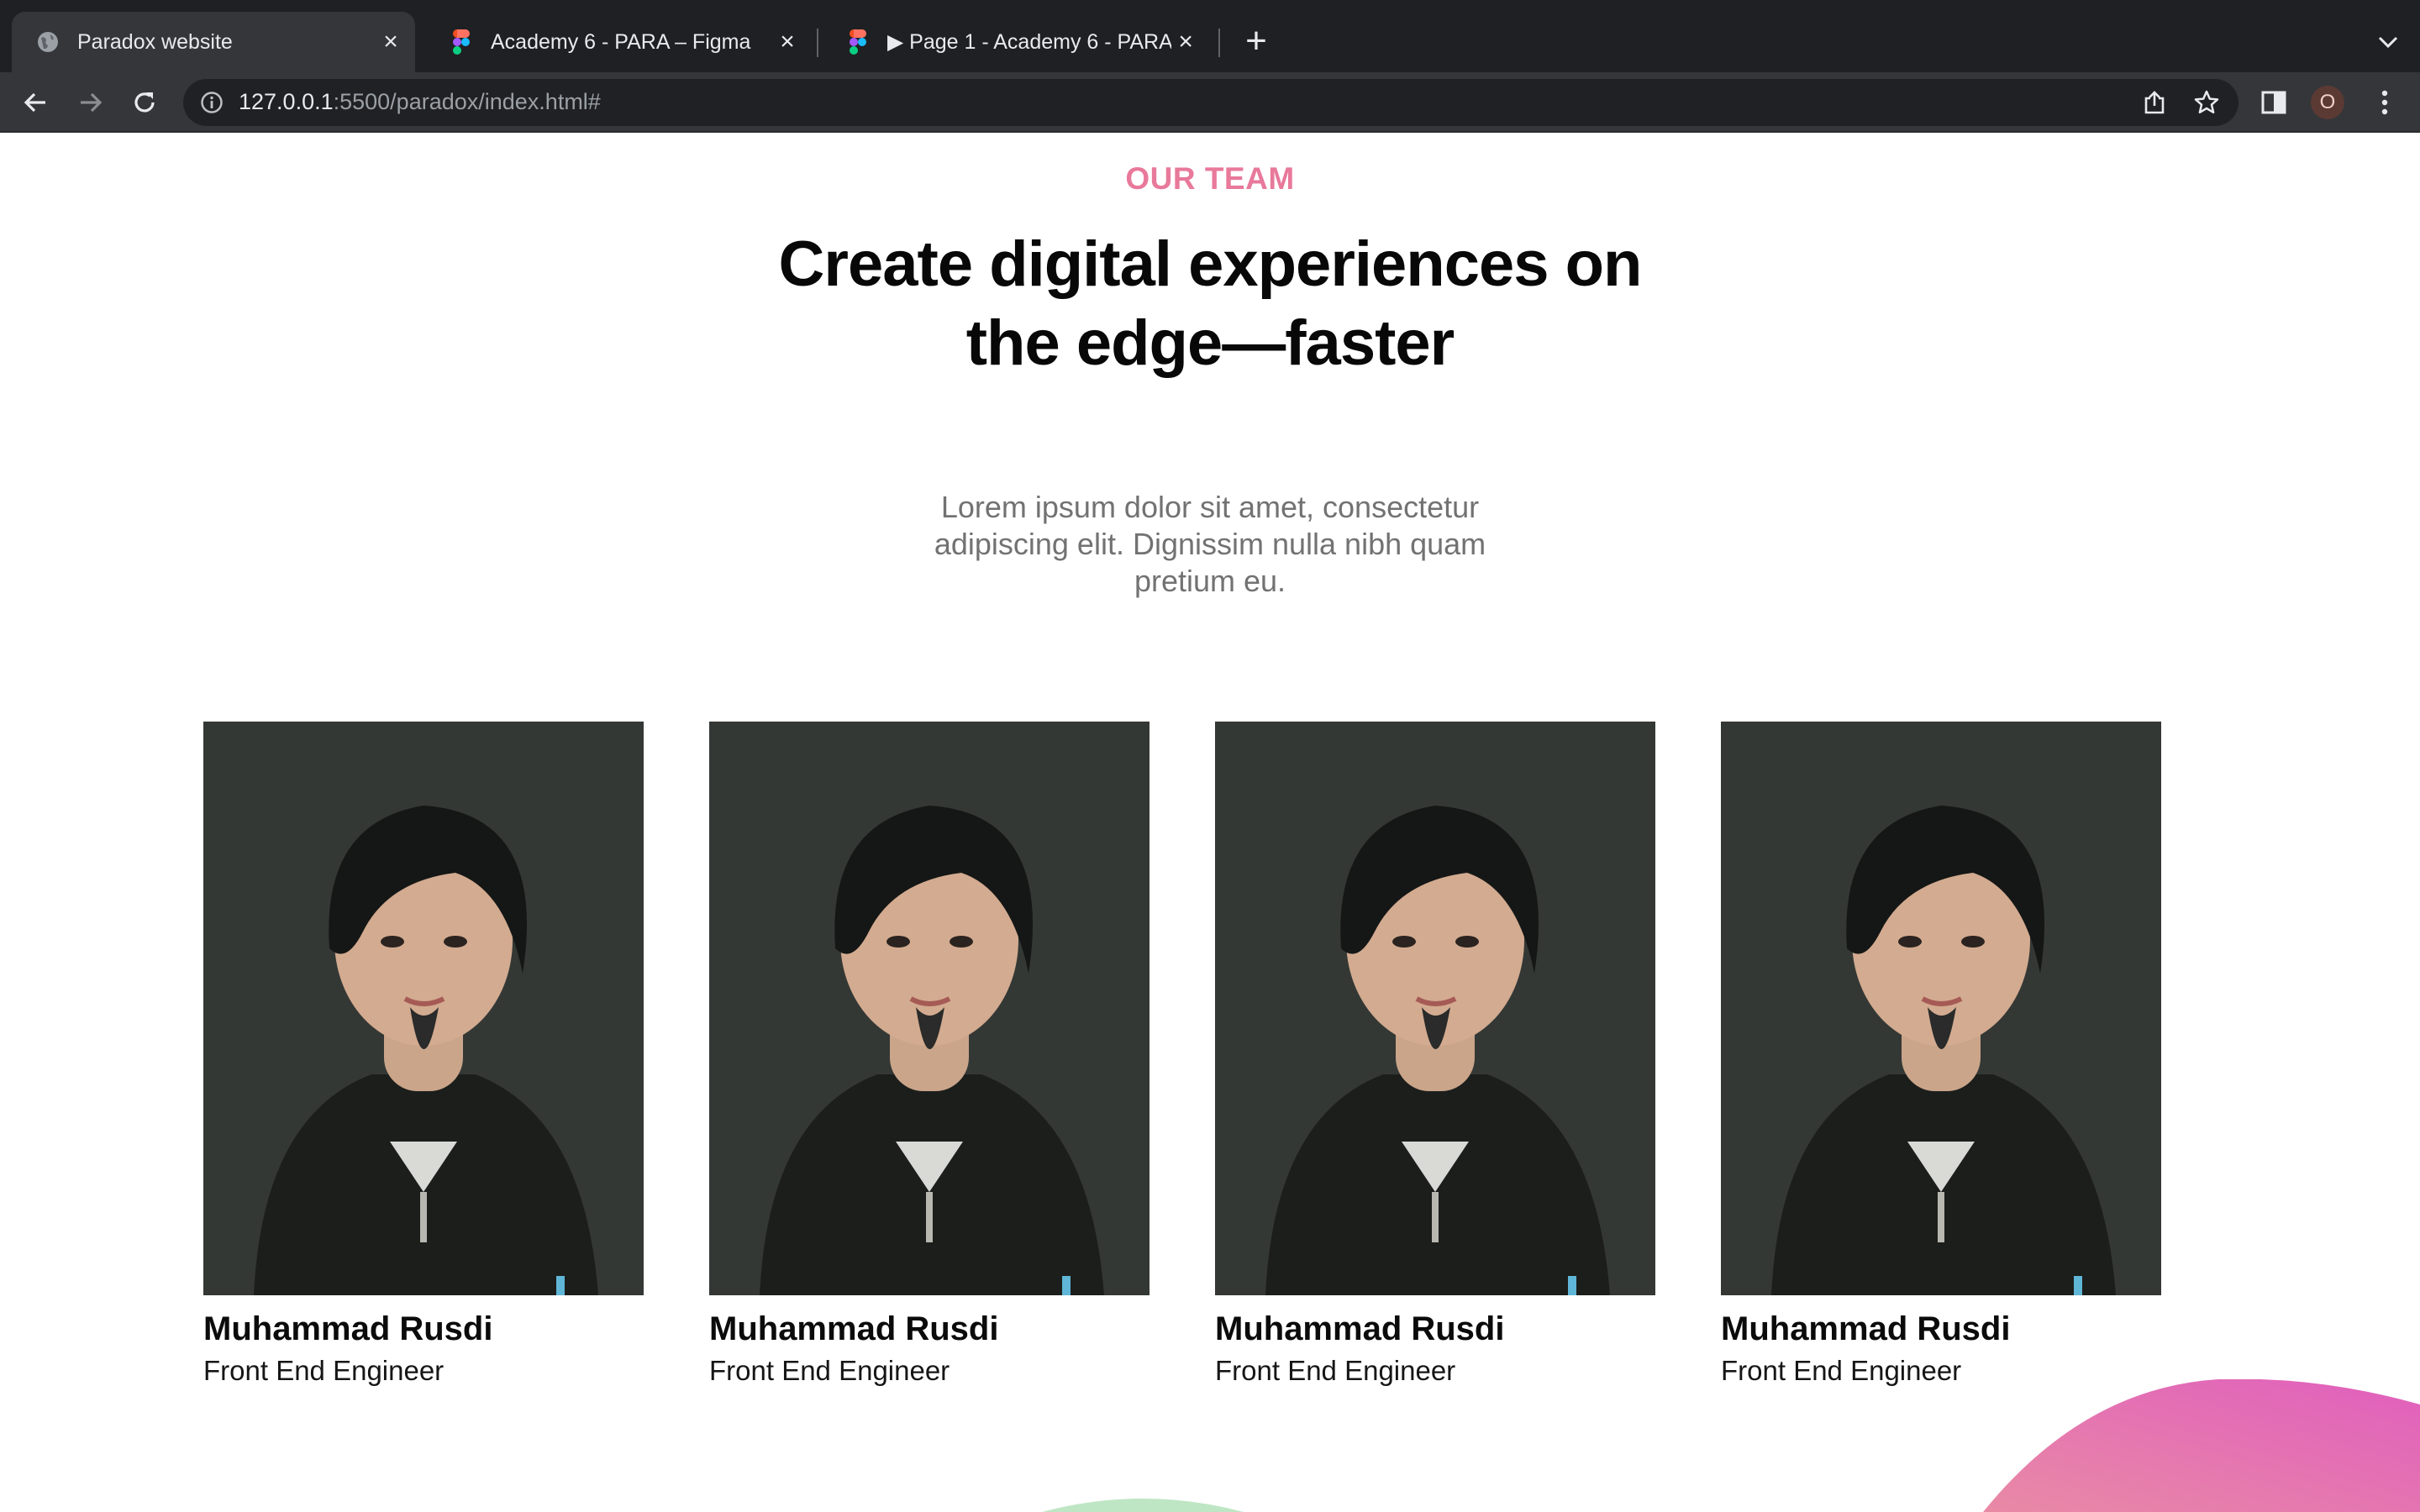 The height and width of the screenshot is (1512, 2420). I want to click on browser-toolbar: 127.0.0.1:5500/paradox/index.html# O, so click(1210, 102).